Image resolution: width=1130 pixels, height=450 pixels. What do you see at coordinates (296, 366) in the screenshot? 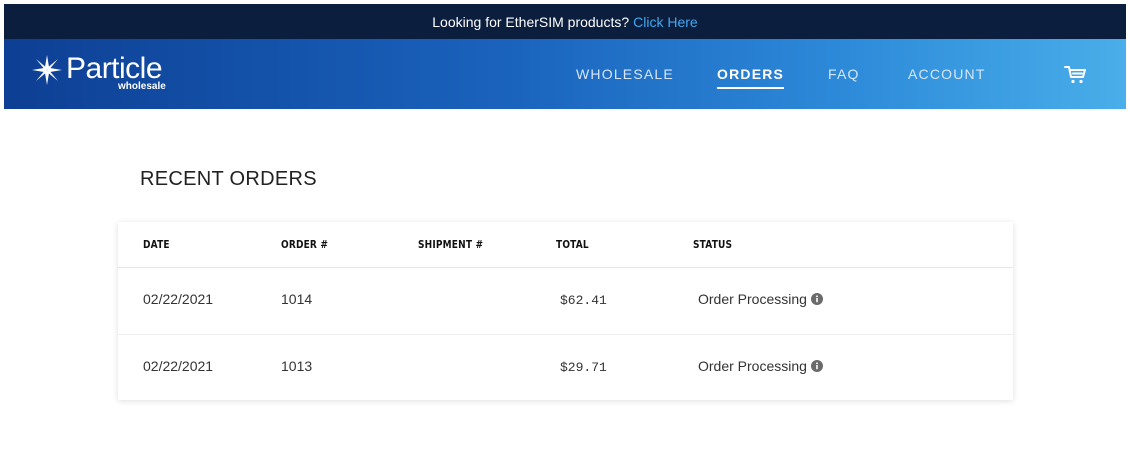
I see `order-number: 1013` at bounding box center [296, 366].